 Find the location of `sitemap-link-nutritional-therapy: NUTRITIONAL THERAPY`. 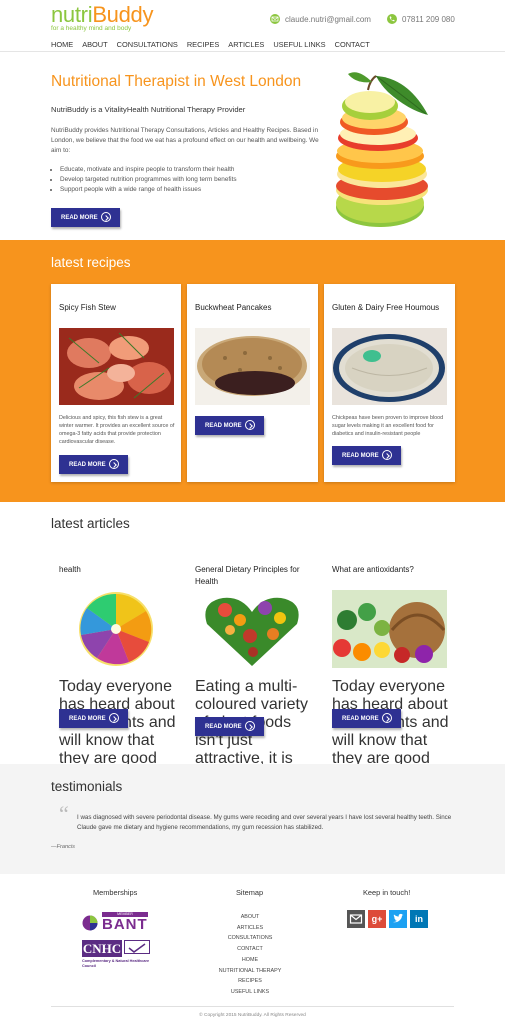

sitemap-link-nutritional-therapy: NUTRITIONAL THERAPY is located at coordinates (250, 971).